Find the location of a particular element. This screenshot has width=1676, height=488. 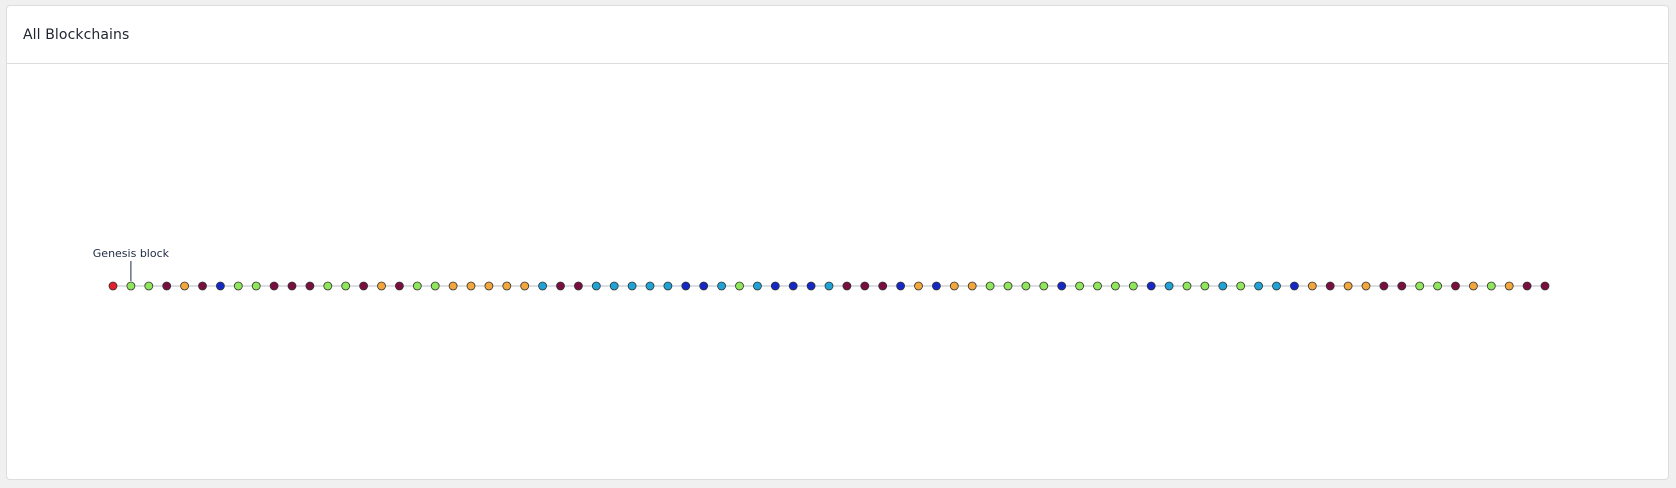

card-title: All Blockchains is located at coordinates (76, 34).